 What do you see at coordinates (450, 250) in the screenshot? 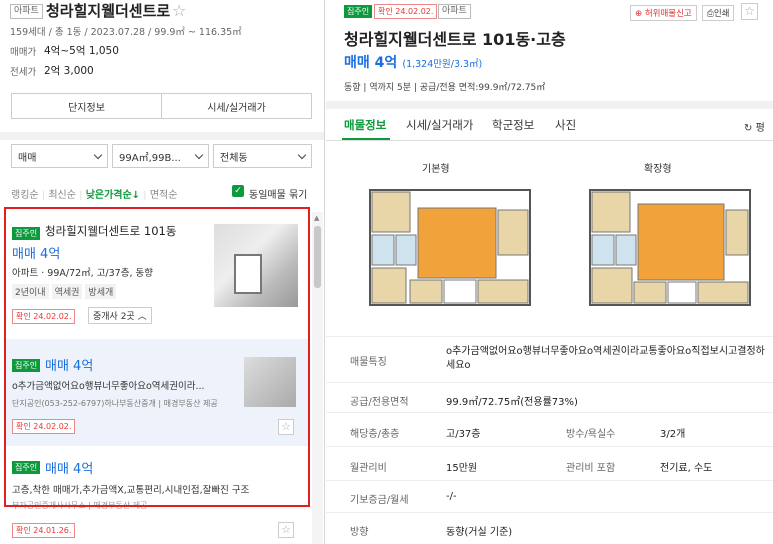
I see `floor-plan-basic` at bounding box center [450, 250].